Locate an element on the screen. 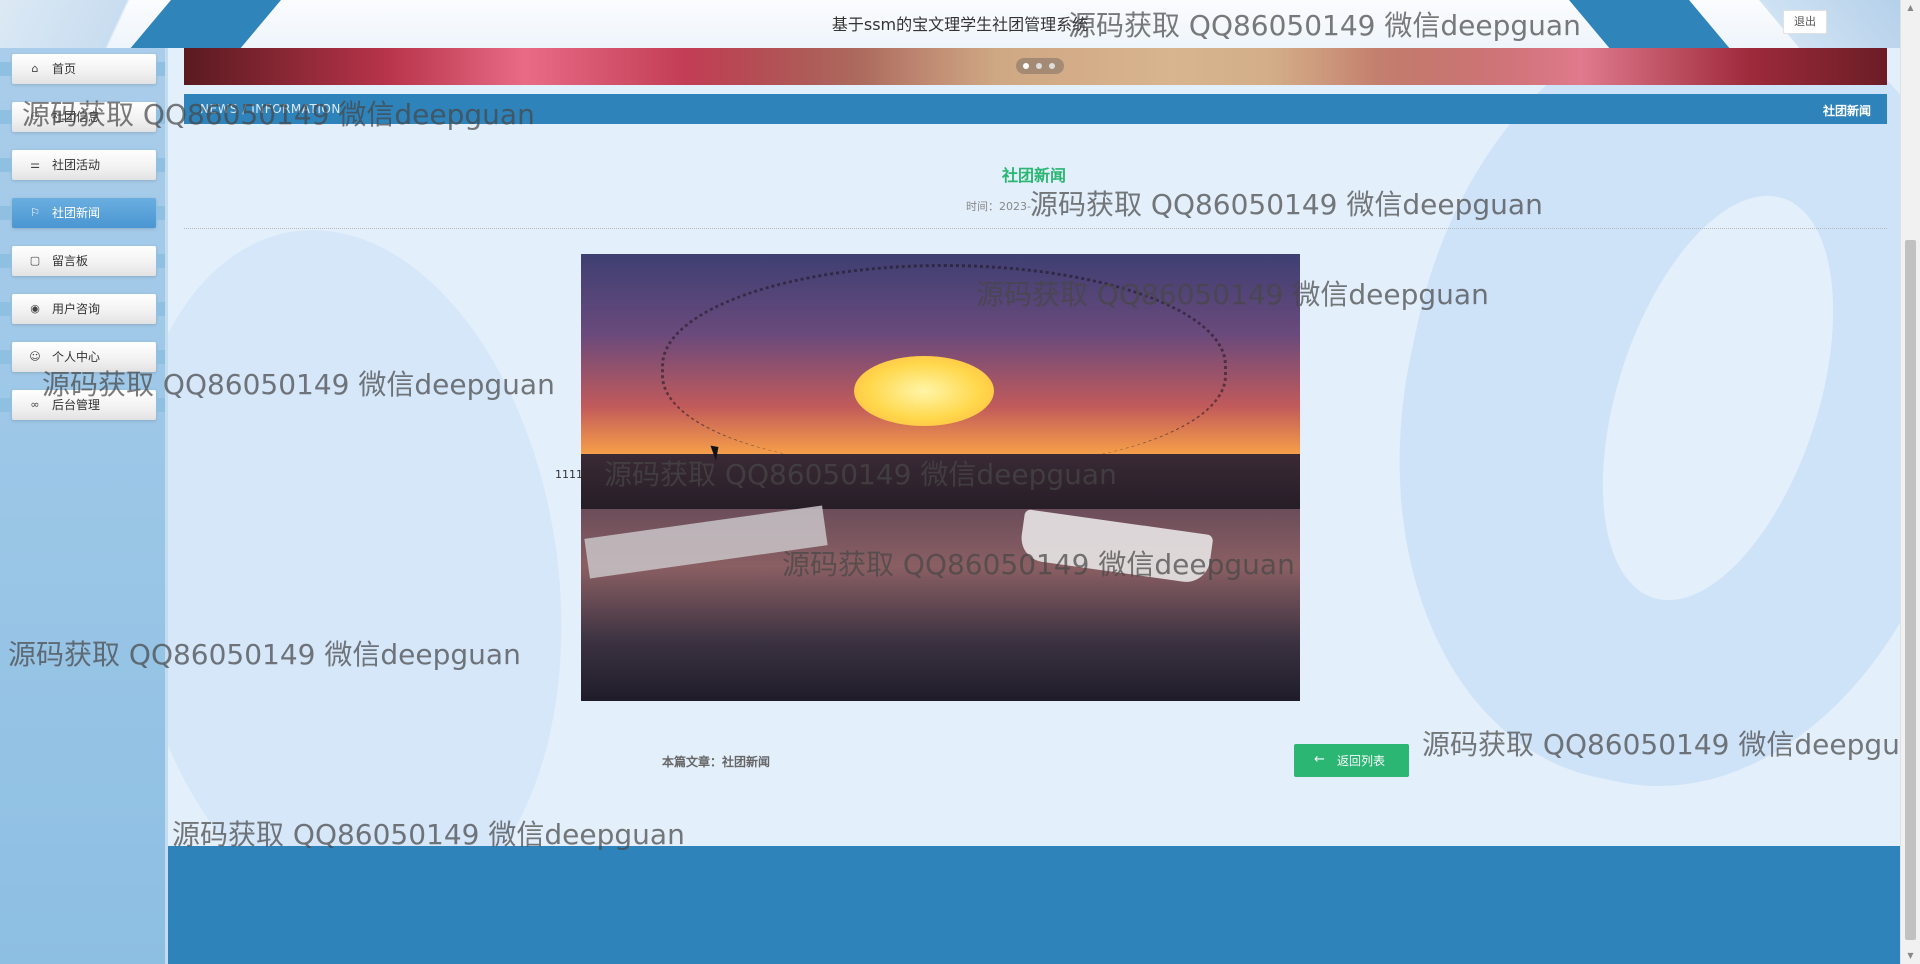 This screenshot has height=964, width=1920. sidebar-item-label: 首页 is located at coordinates (64, 69).